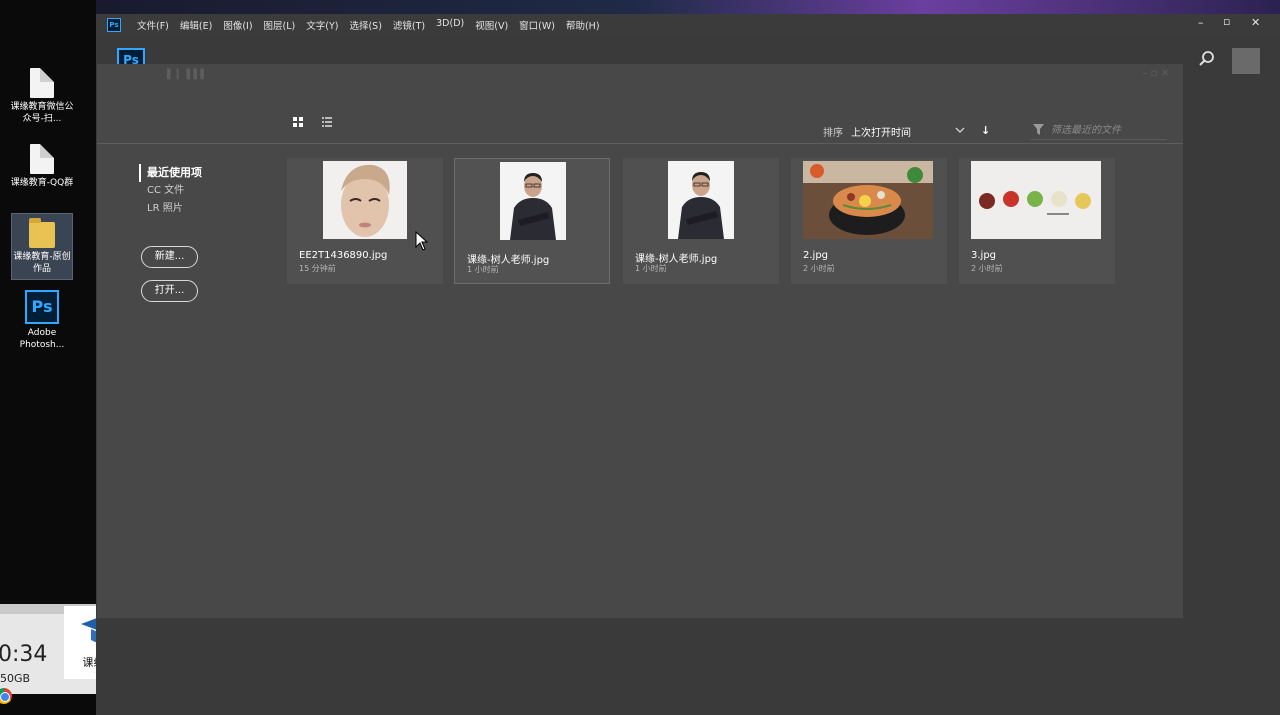 Image resolution: width=1280 pixels, height=715 pixels. I want to click on minimize-button: –, so click(1201, 22).